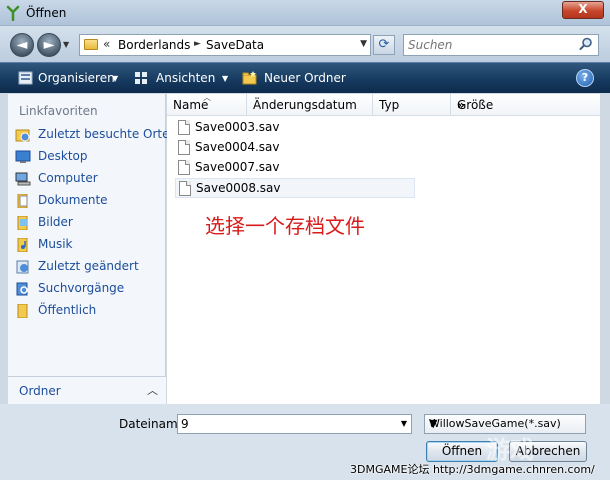 The image size is (610, 480). What do you see at coordinates (295, 168) in the screenshot?
I see `file-item: Save0007.sav` at bounding box center [295, 168].